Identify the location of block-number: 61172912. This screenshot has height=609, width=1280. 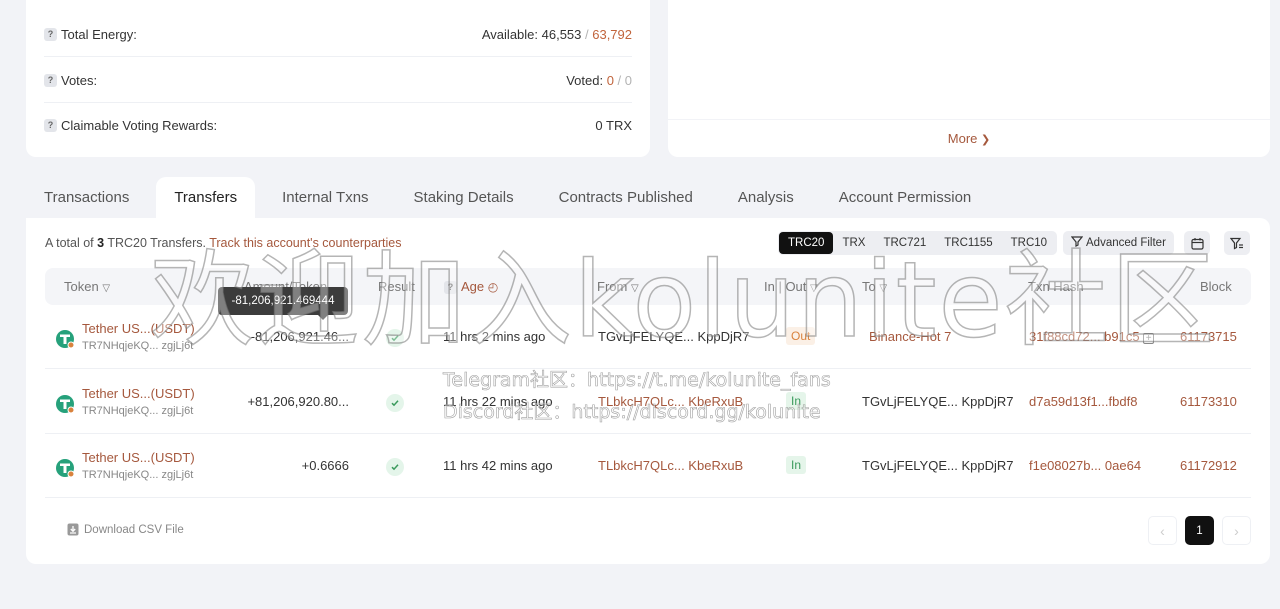
(1208, 465).